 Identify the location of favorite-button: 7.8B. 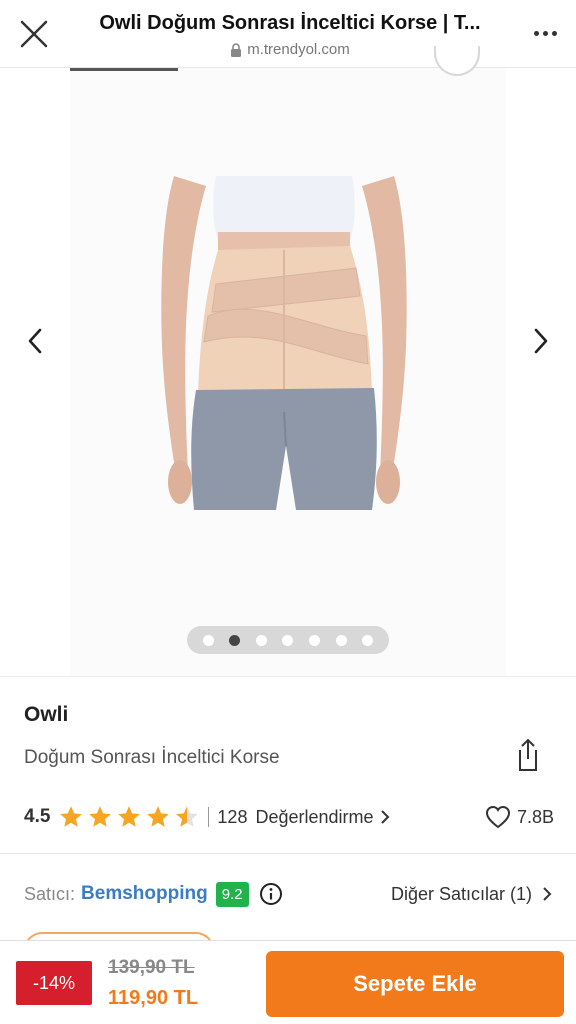
(519, 817).